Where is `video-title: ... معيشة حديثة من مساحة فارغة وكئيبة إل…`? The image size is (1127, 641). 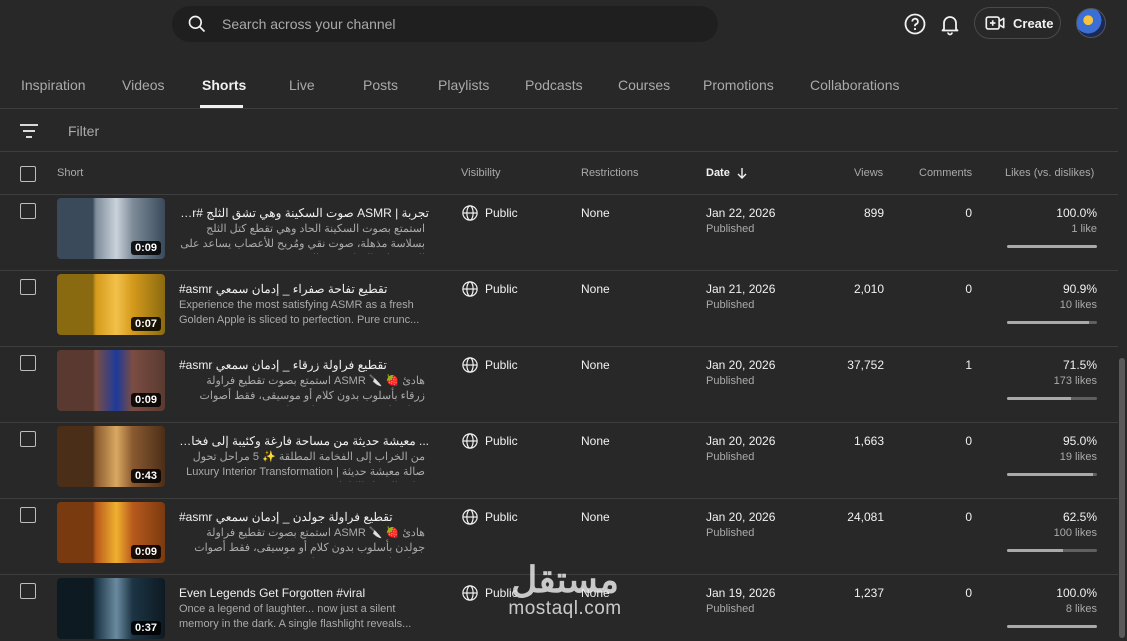 video-title: ... معيشة حديثة من مساحة فارغة وكئيبة إل… is located at coordinates (304, 441).